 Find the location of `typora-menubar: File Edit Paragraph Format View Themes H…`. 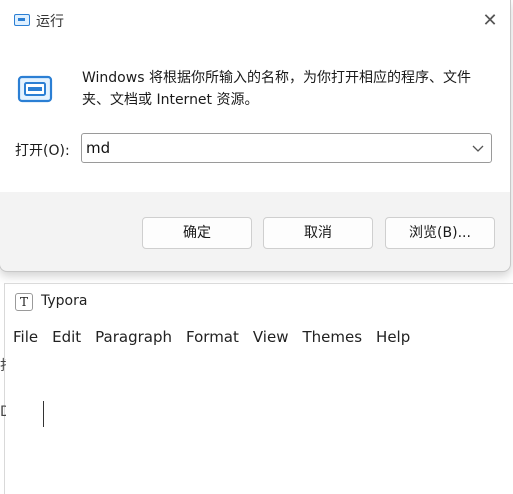

typora-menubar: File Edit Paragraph Format View Themes H… is located at coordinates (259, 337).